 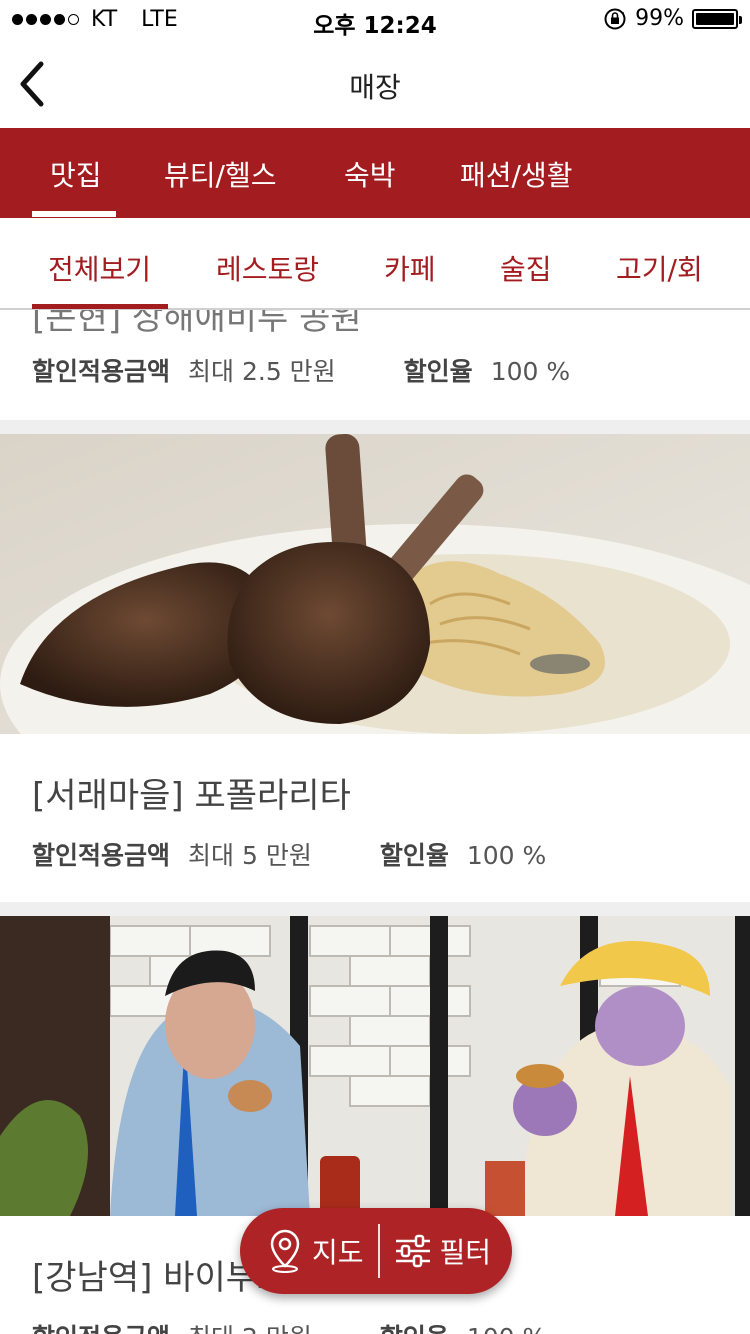 What do you see at coordinates (220, 174) in the screenshot?
I see `tab-beauty-health: 뷰티/헬스` at bounding box center [220, 174].